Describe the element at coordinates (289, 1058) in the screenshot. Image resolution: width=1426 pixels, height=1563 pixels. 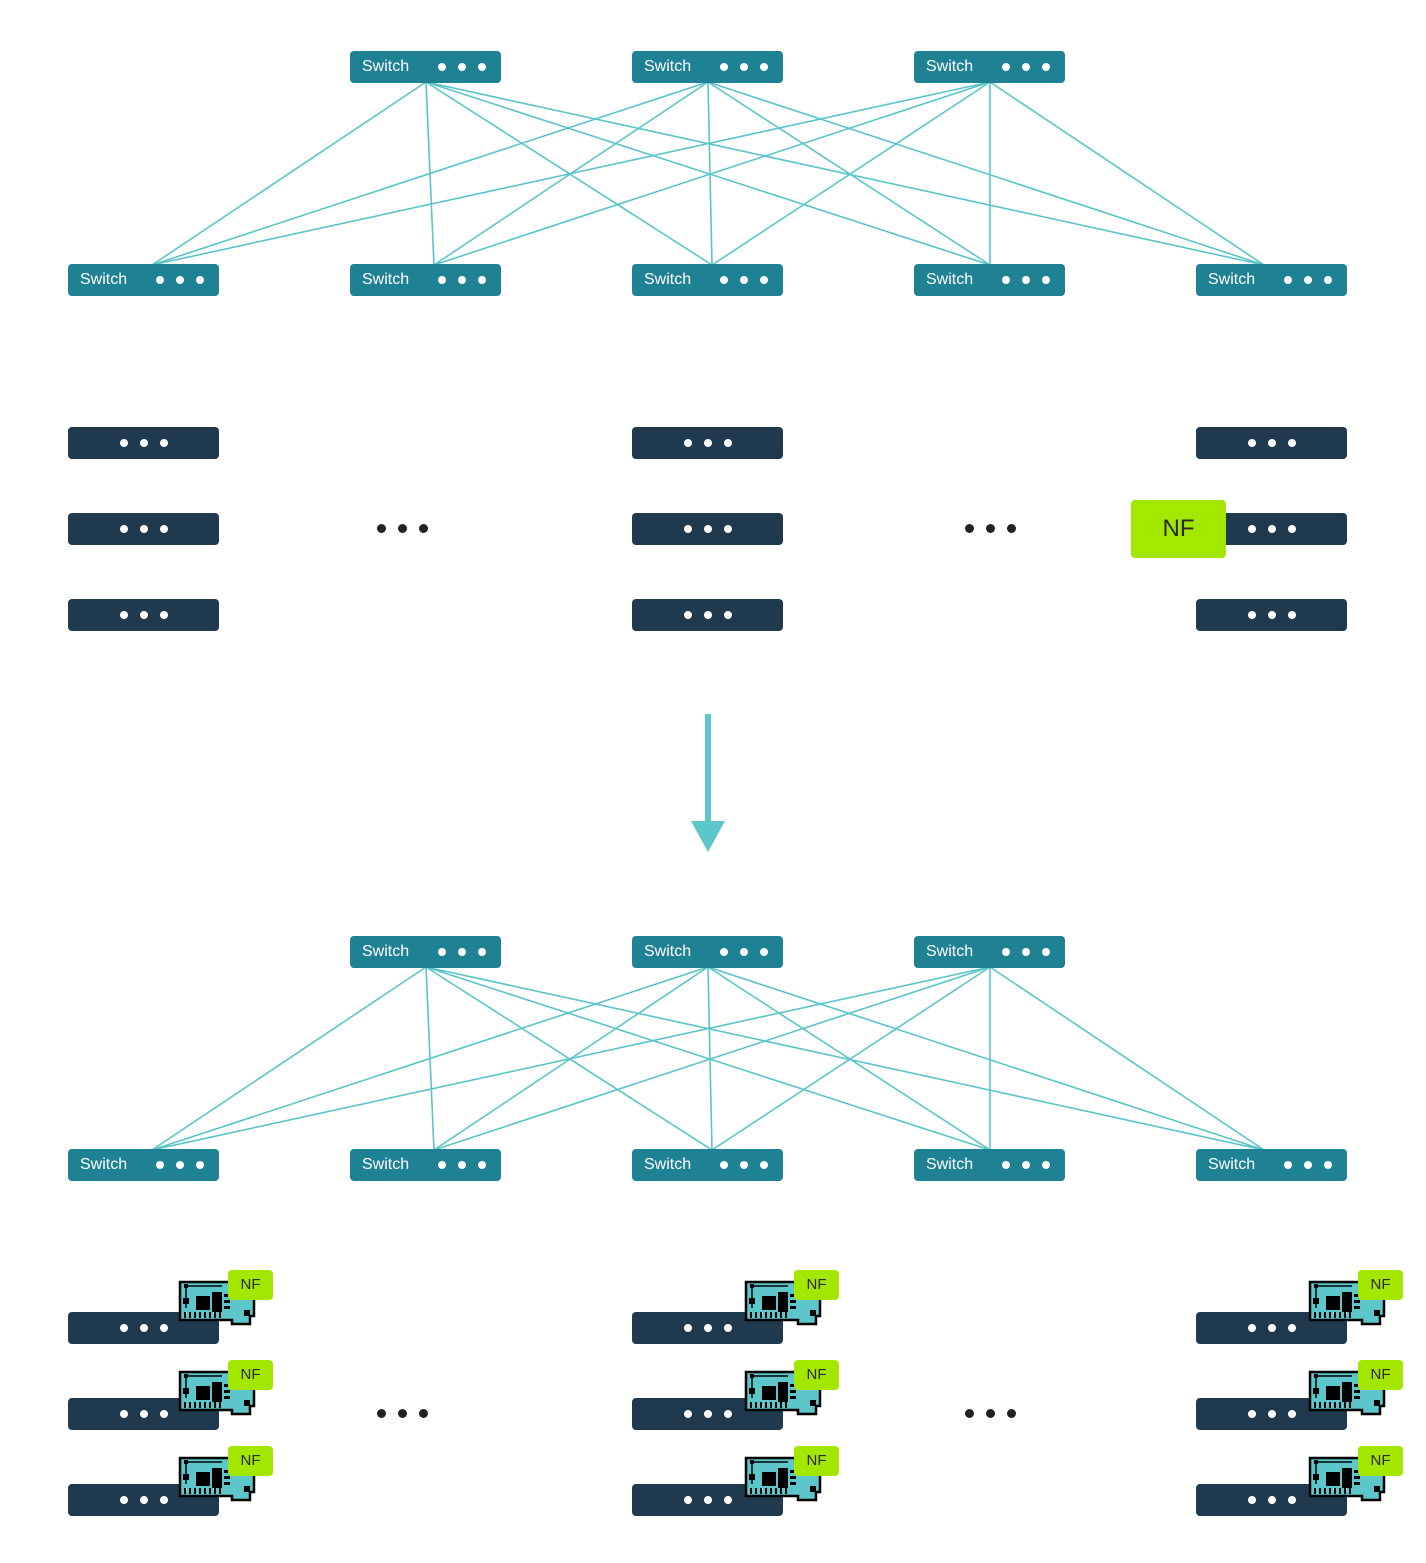
I see `after-link-spine0-leaf0` at that location.